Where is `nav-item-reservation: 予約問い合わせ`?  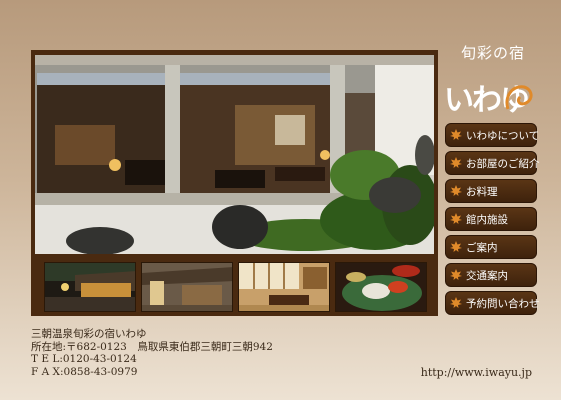 nav-item-reservation: 予約問い合わせ is located at coordinates (492, 303).